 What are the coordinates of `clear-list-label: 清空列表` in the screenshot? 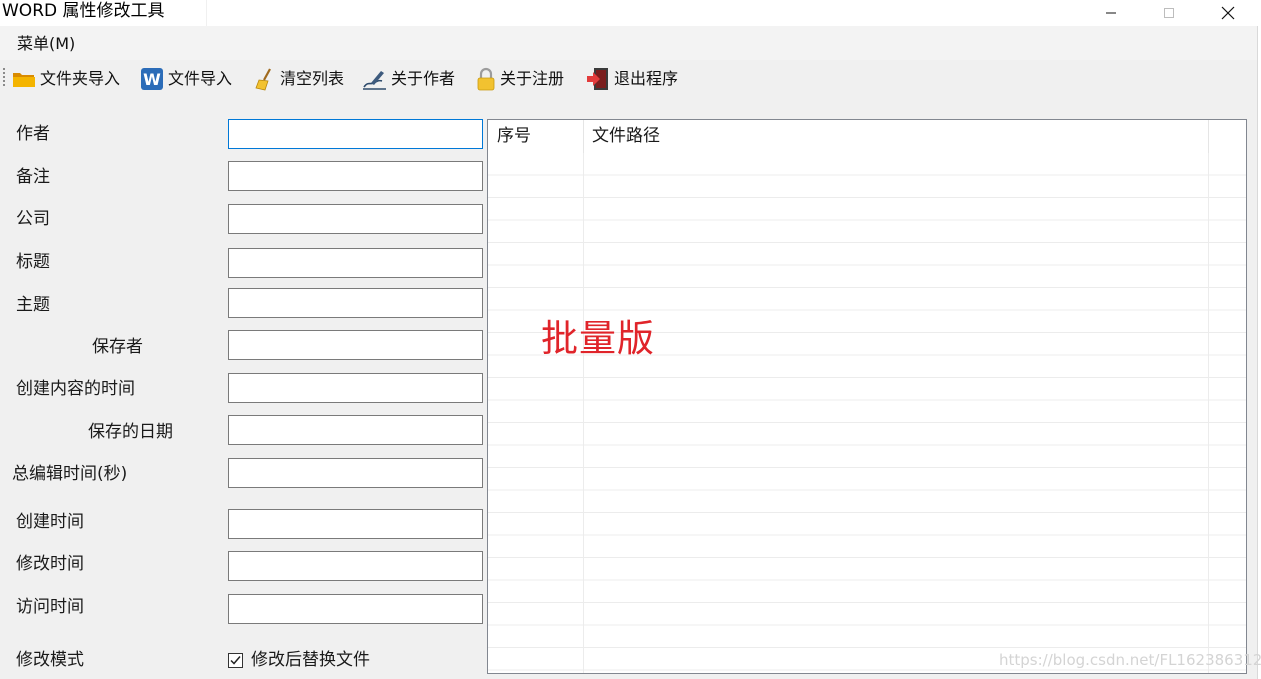 It's located at (312, 78).